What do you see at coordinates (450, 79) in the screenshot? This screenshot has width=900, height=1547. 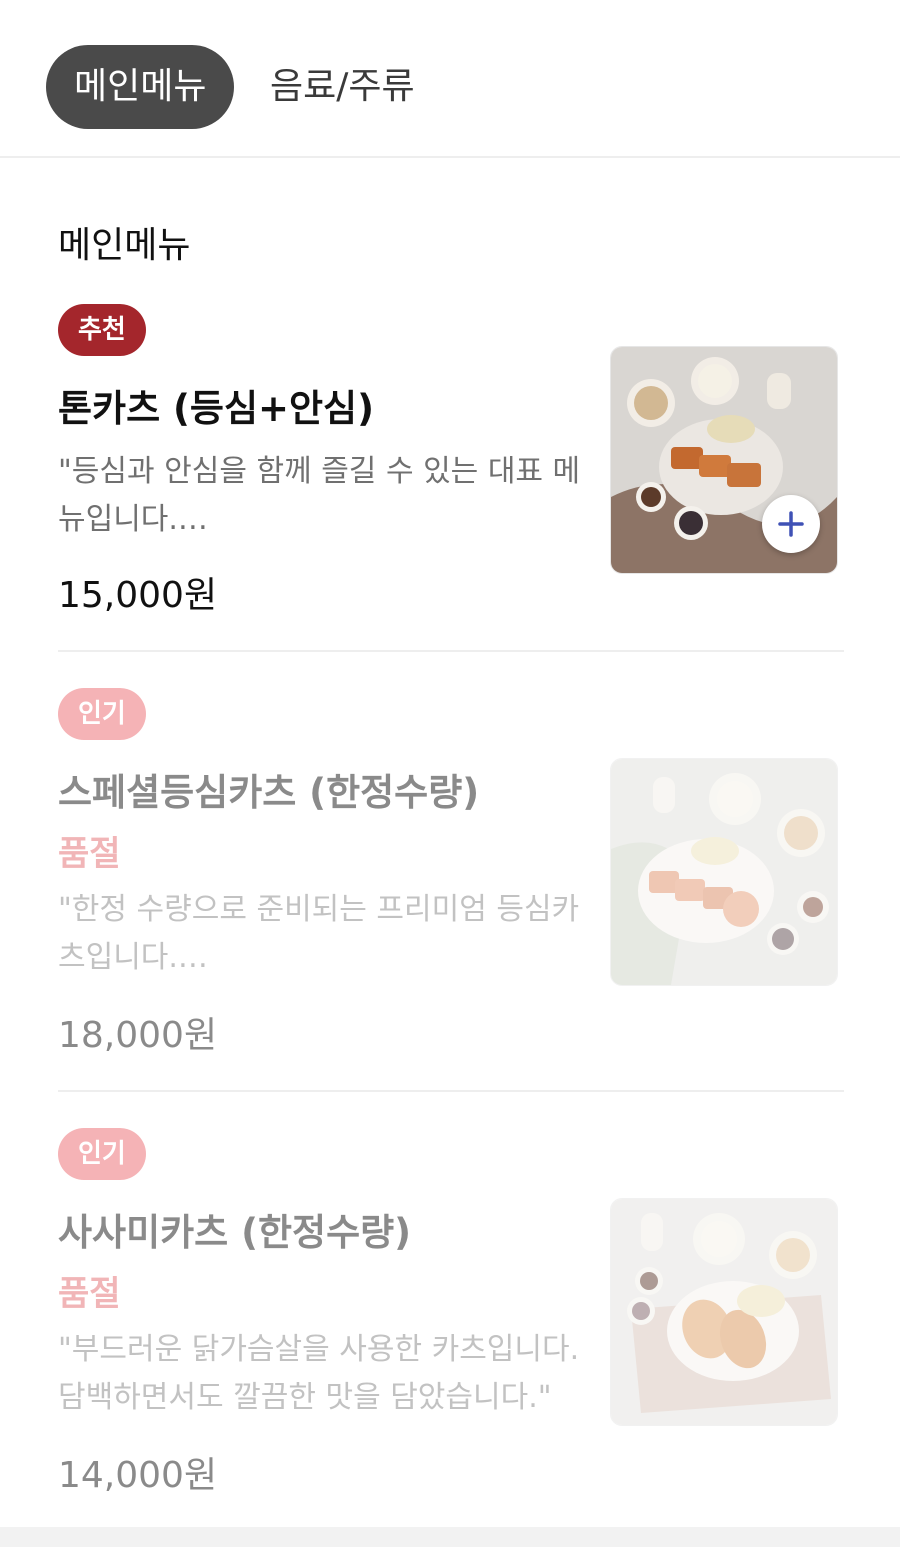 I see `category-tab-bar: 메인메뉴 음료/주류` at bounding box center [450, 79].